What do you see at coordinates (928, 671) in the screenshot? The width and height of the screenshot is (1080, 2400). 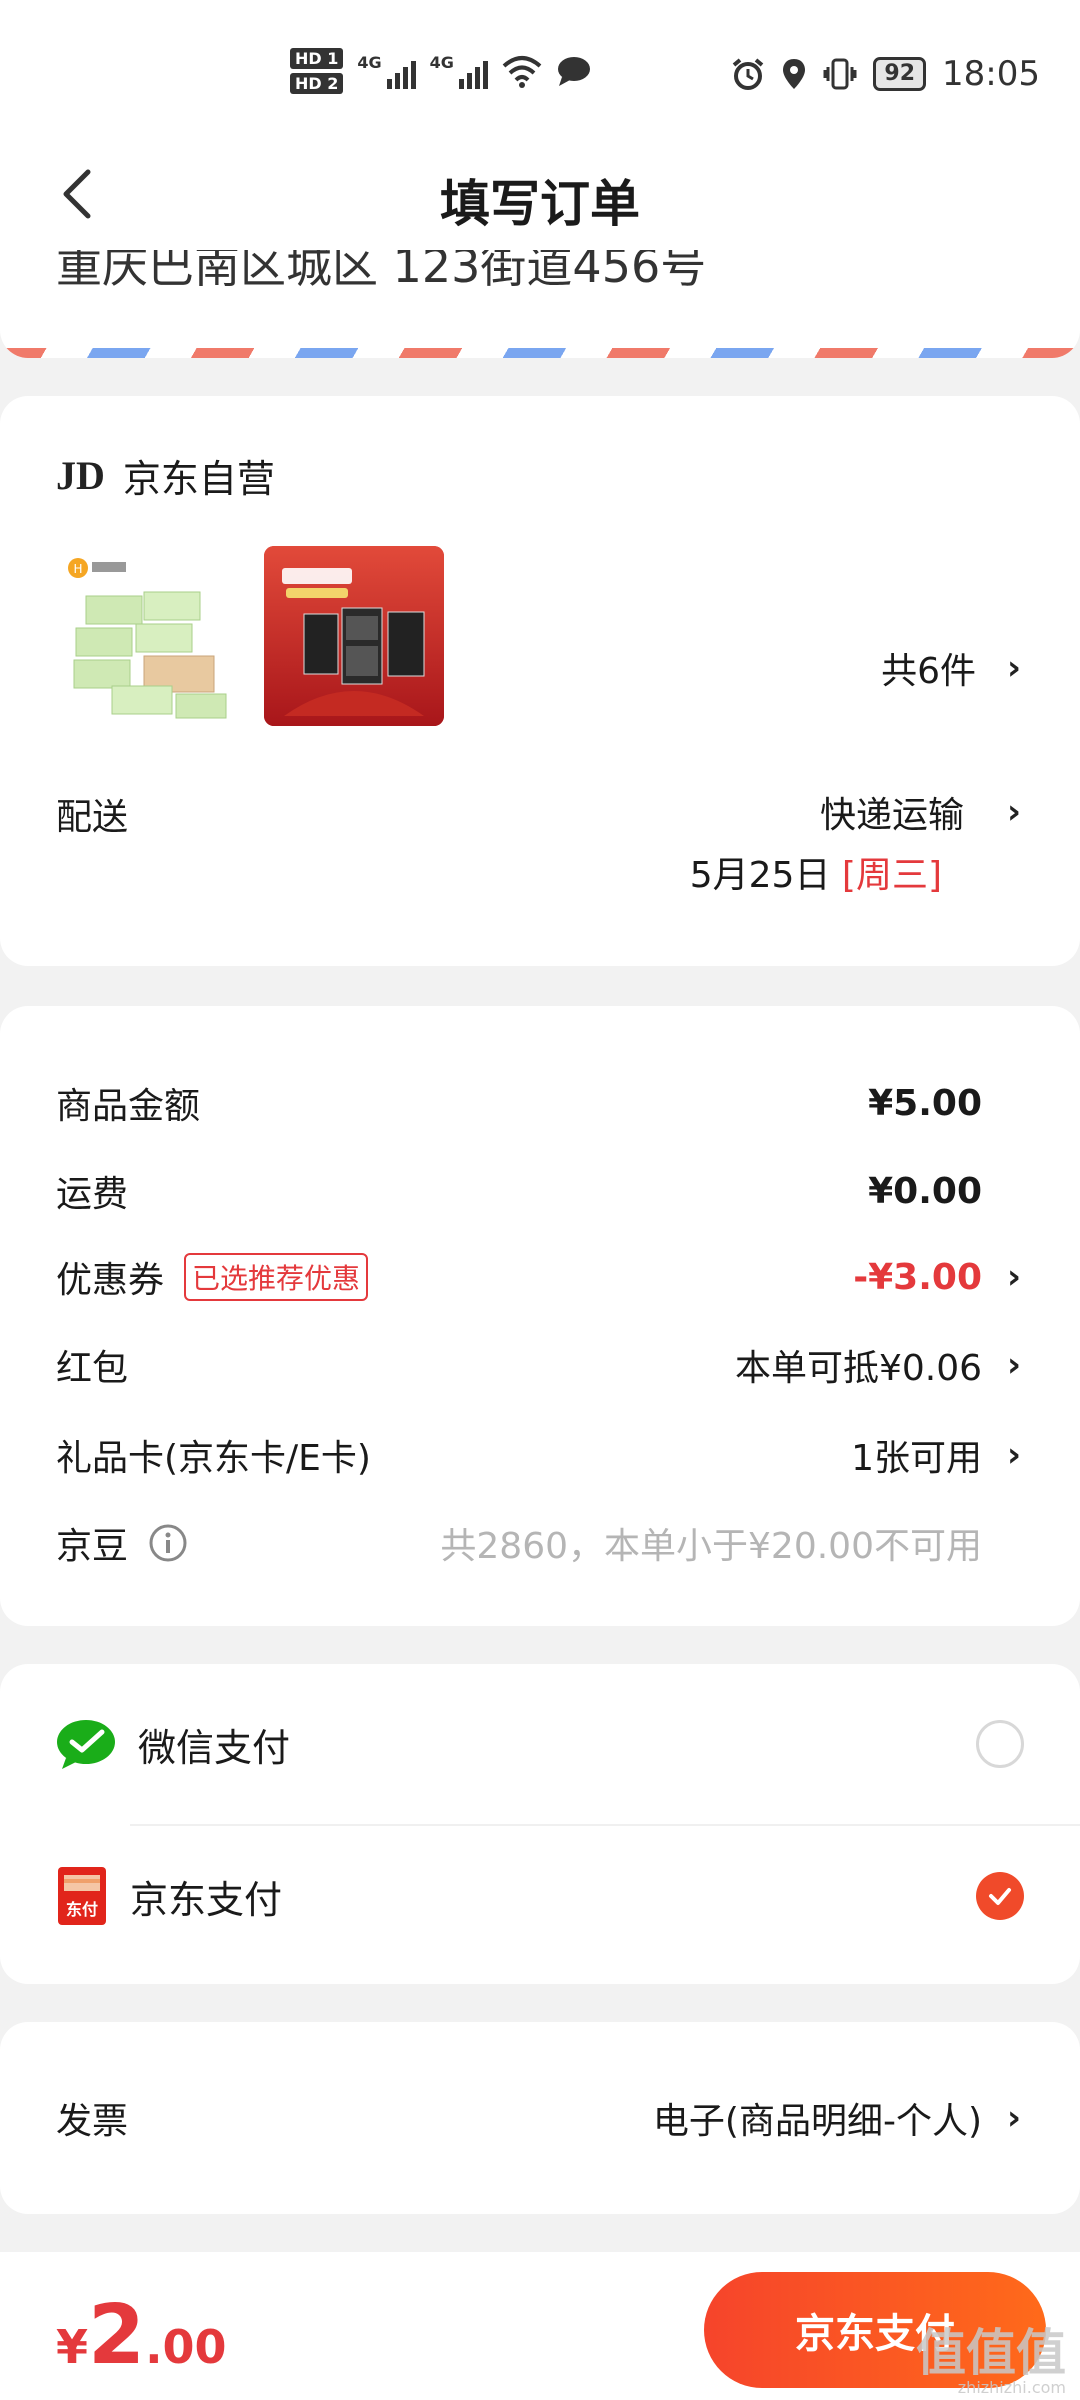 I see `item-count: 共6件` at bounding box center [928, 671].